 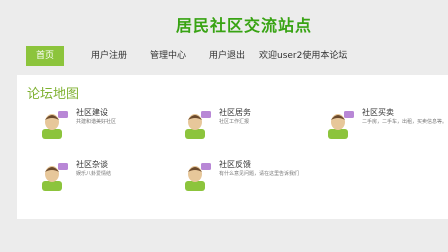 I want to click on forum-item: 社区杂谈 娱乐八卦爱情结, so click(x=104, y=174).